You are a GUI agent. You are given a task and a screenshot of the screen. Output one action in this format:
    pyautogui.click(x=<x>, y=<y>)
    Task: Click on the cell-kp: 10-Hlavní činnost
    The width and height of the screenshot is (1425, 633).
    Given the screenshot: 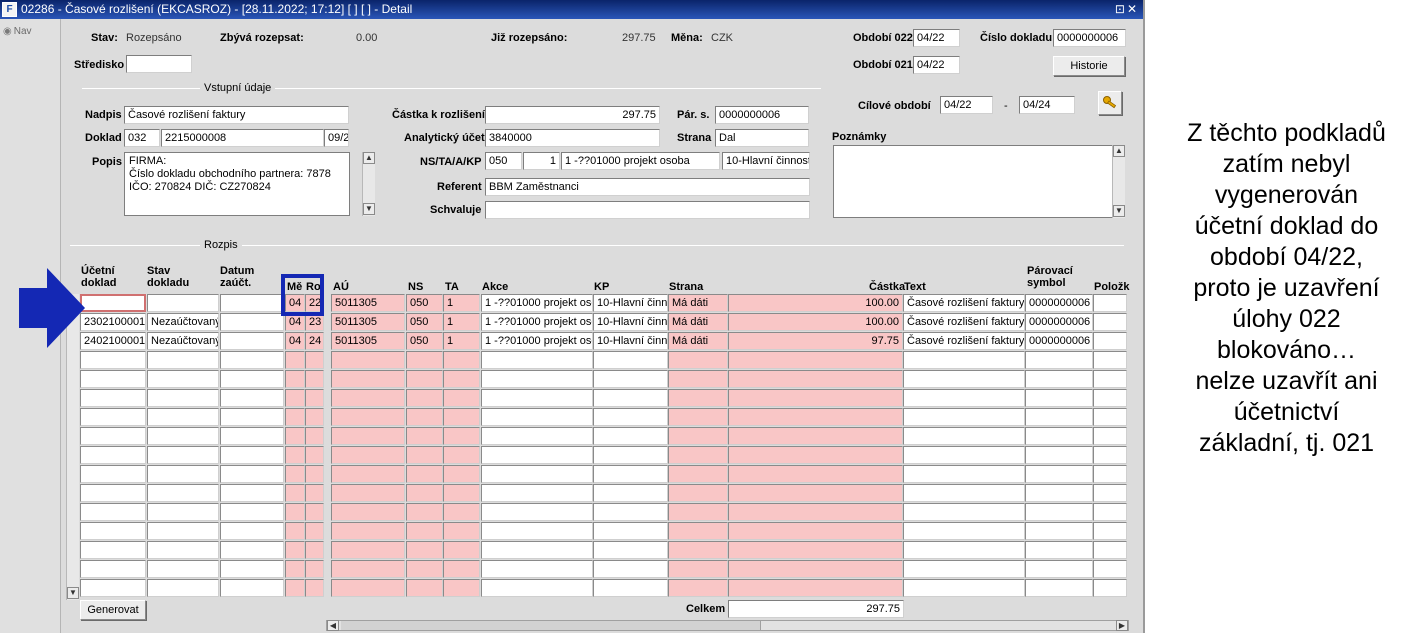 What is the action you would take?
    pyautogui.click(x=630, y=322)
    